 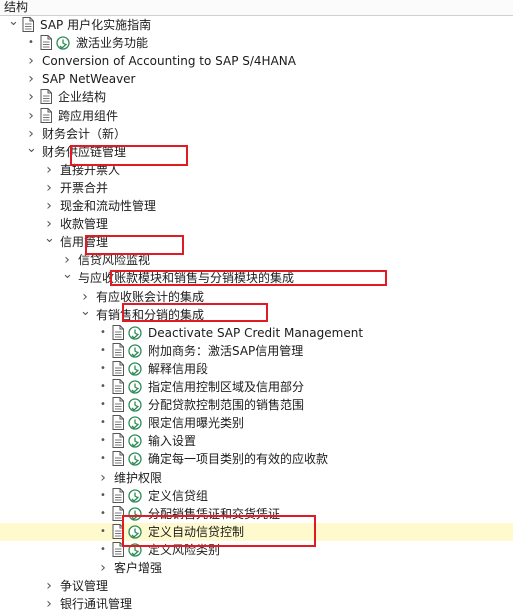 What do you see at coordinates (256, 188) in the screenshot?
I see `tree-node: › 开票合并` at bounding box center [256, 188].